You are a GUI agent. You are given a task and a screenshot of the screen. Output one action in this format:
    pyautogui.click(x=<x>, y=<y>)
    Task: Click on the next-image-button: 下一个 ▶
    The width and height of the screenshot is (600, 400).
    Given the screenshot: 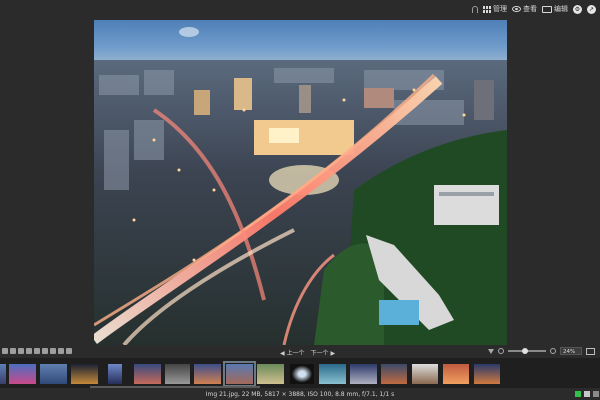 What is the action you would take?
    pyautogui.click(x=323, y=352)
    